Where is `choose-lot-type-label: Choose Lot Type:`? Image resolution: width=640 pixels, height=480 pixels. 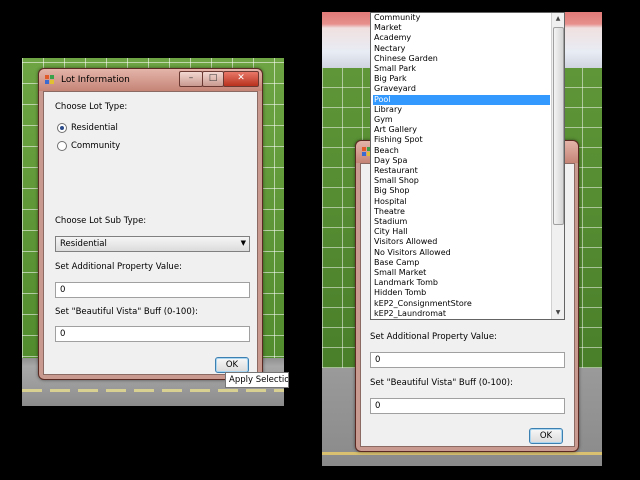 choose-lot-type-label: Choose Lot Type: is located at coordinates (91, 107).